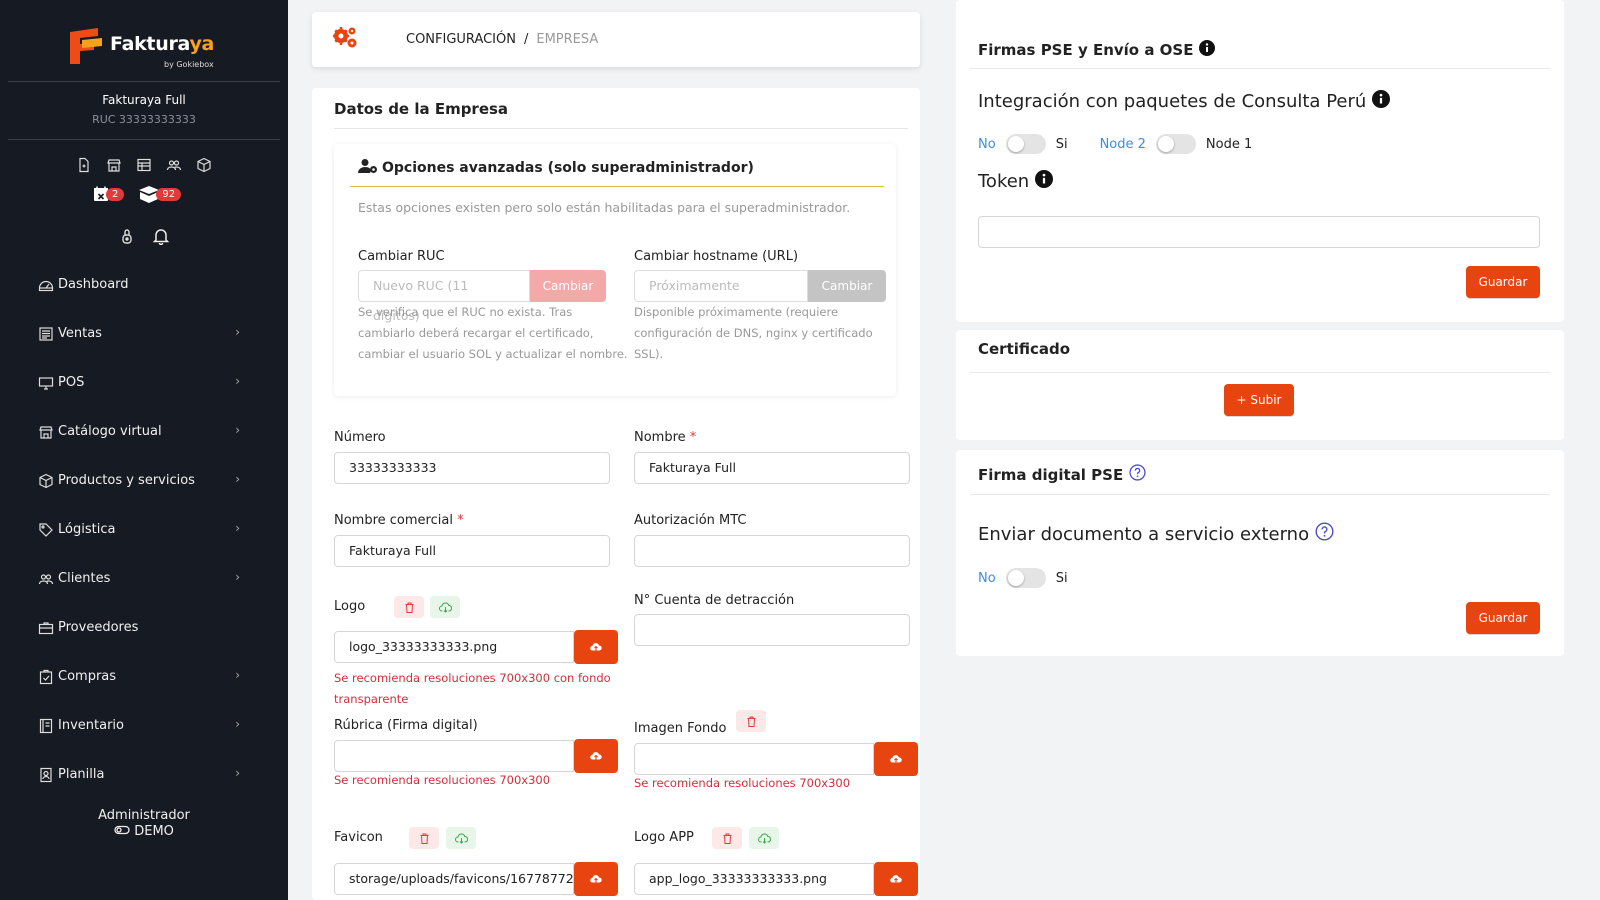 This screenshot has height=900, width=1600. I want to click on fakturaya-logo-icon, so click(86, 46).